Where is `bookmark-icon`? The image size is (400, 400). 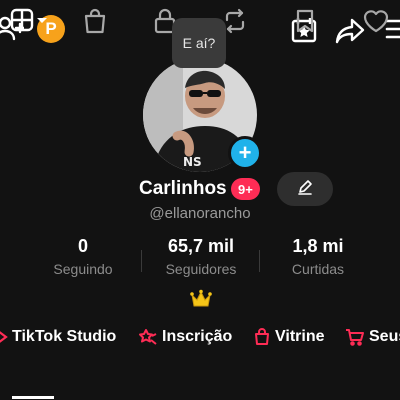 bookmark-icon is located at coordinates (305, 23).